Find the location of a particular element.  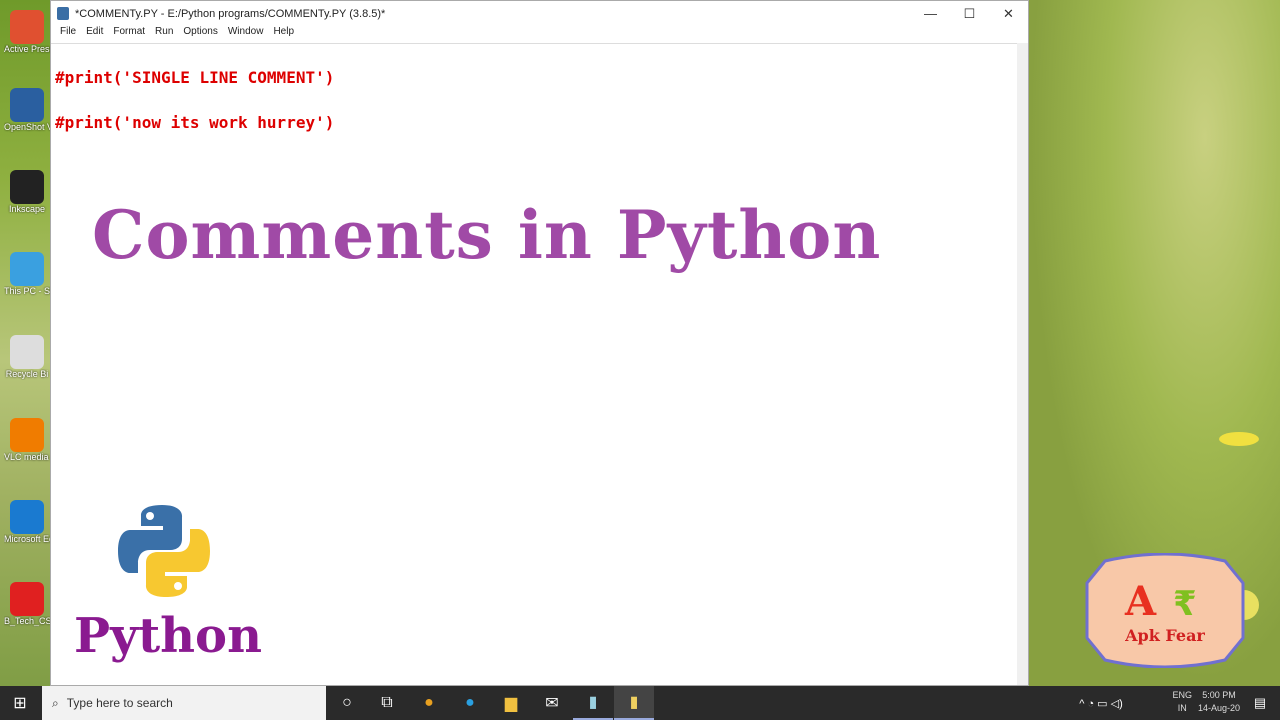

desktop-icon: Recycle Bi is located at coordinates (27, 357).